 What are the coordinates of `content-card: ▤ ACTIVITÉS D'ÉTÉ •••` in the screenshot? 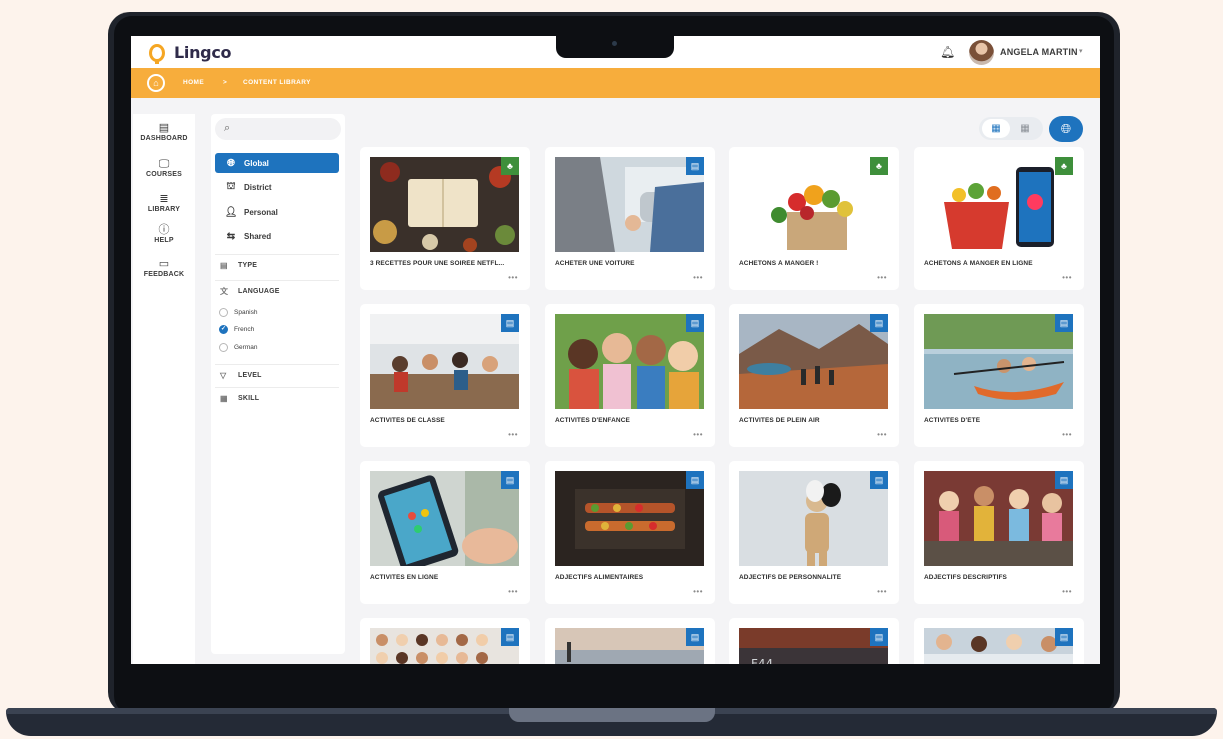 It's located at (999, 375).